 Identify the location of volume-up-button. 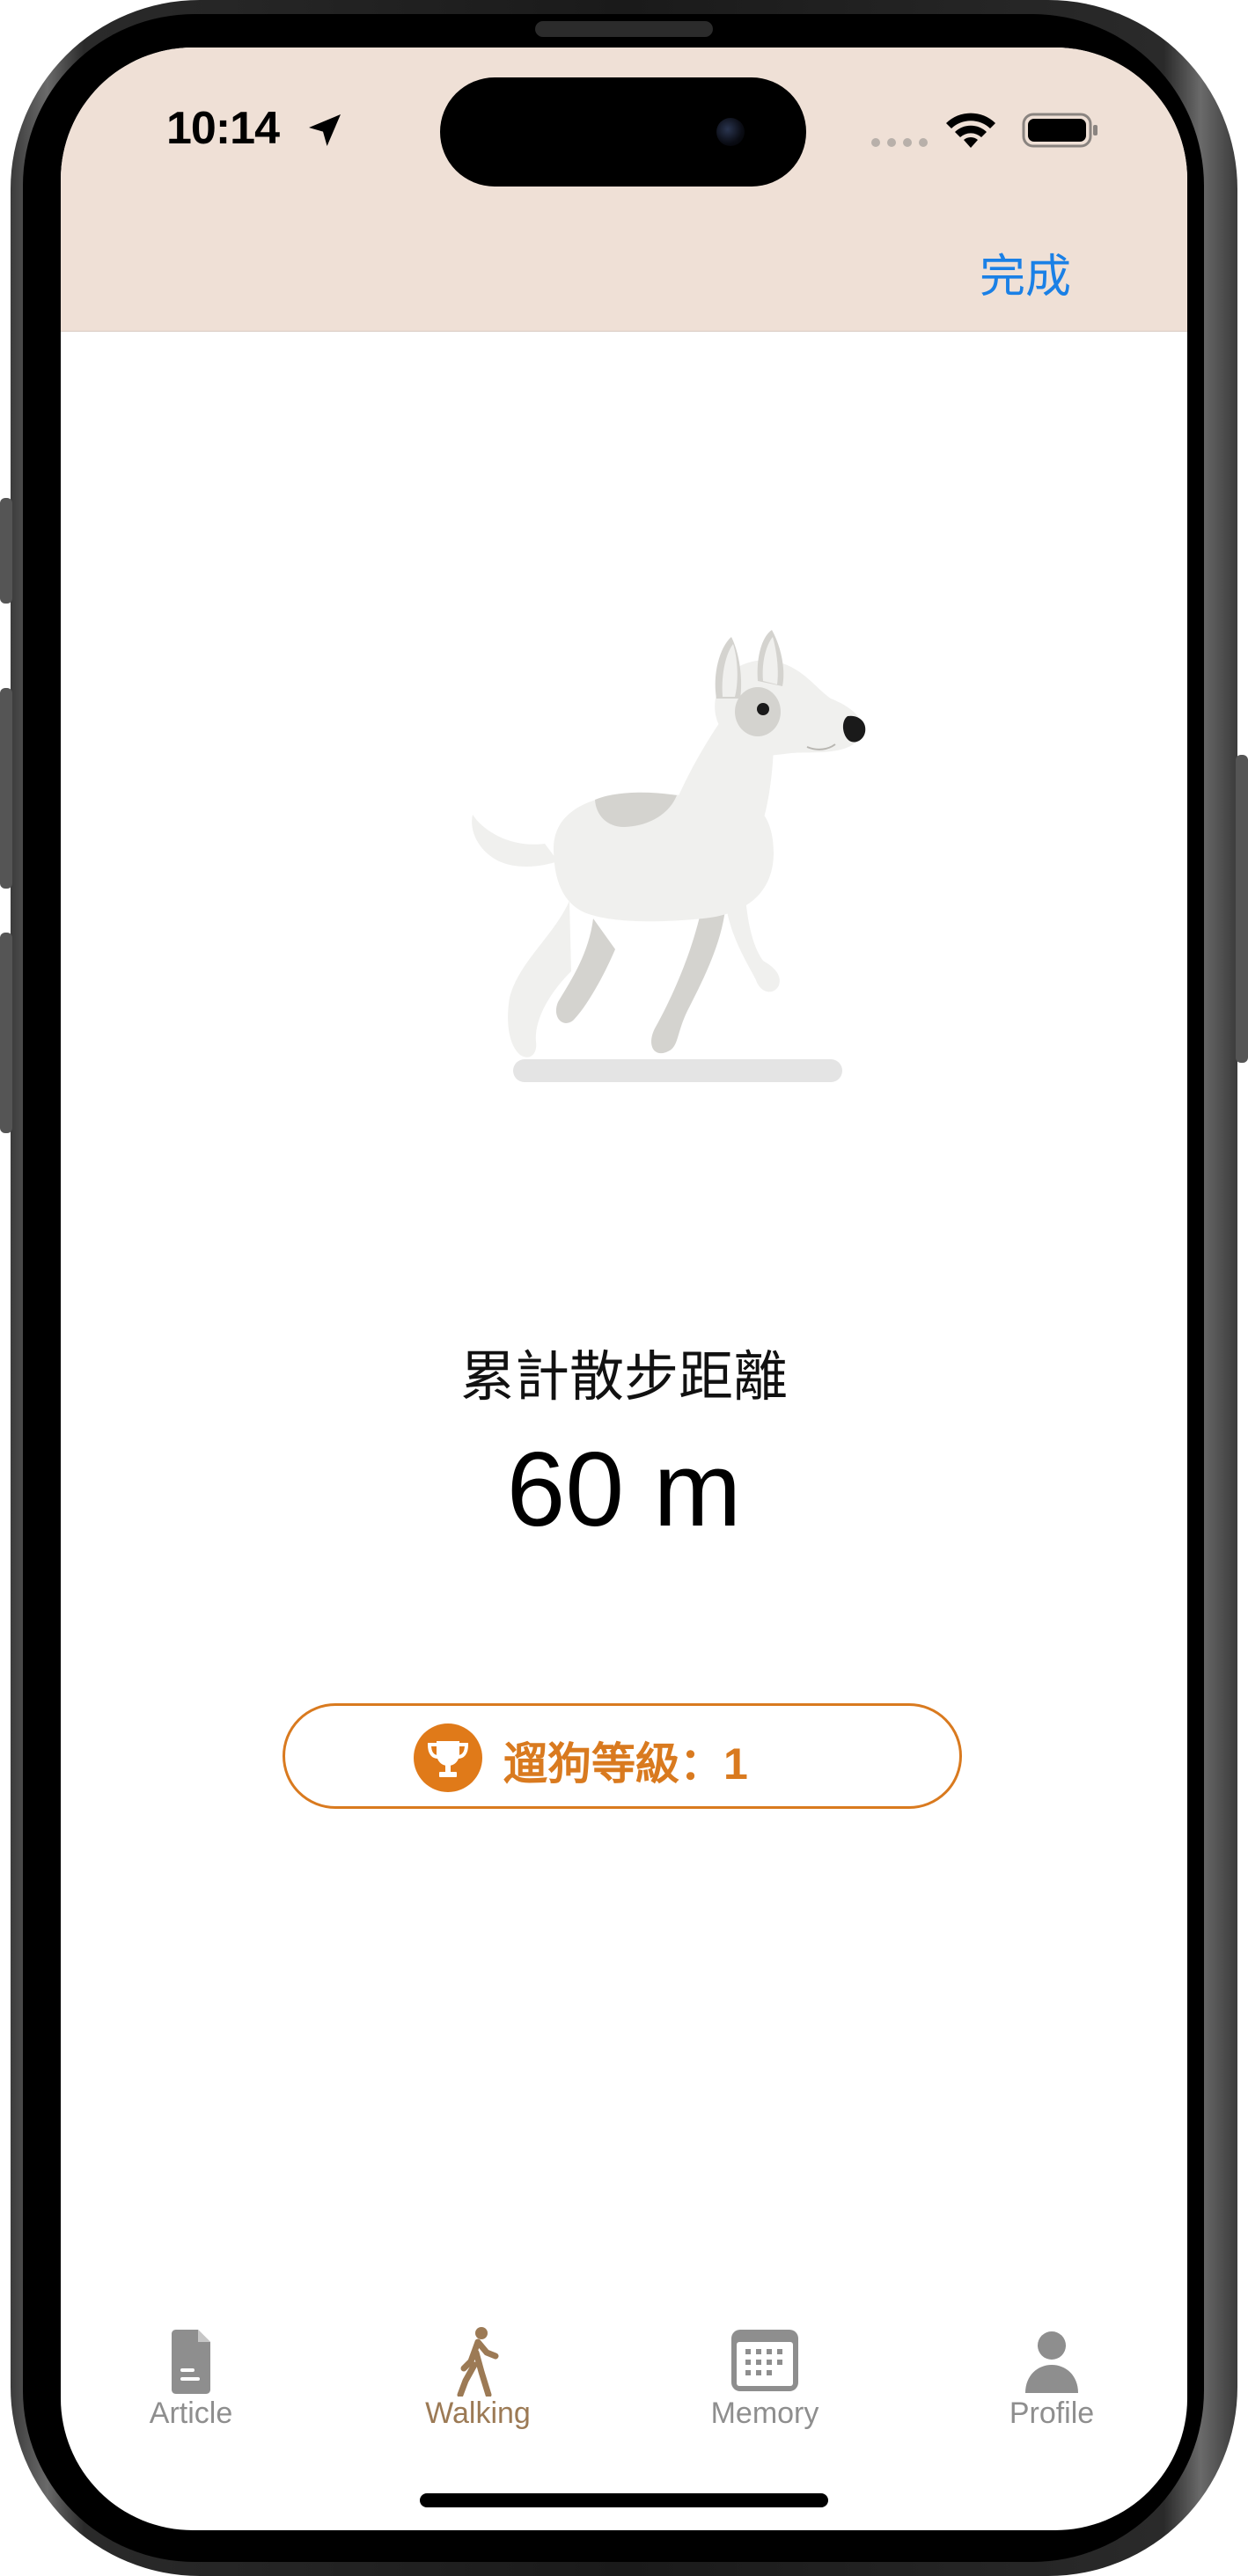
(6, 788).